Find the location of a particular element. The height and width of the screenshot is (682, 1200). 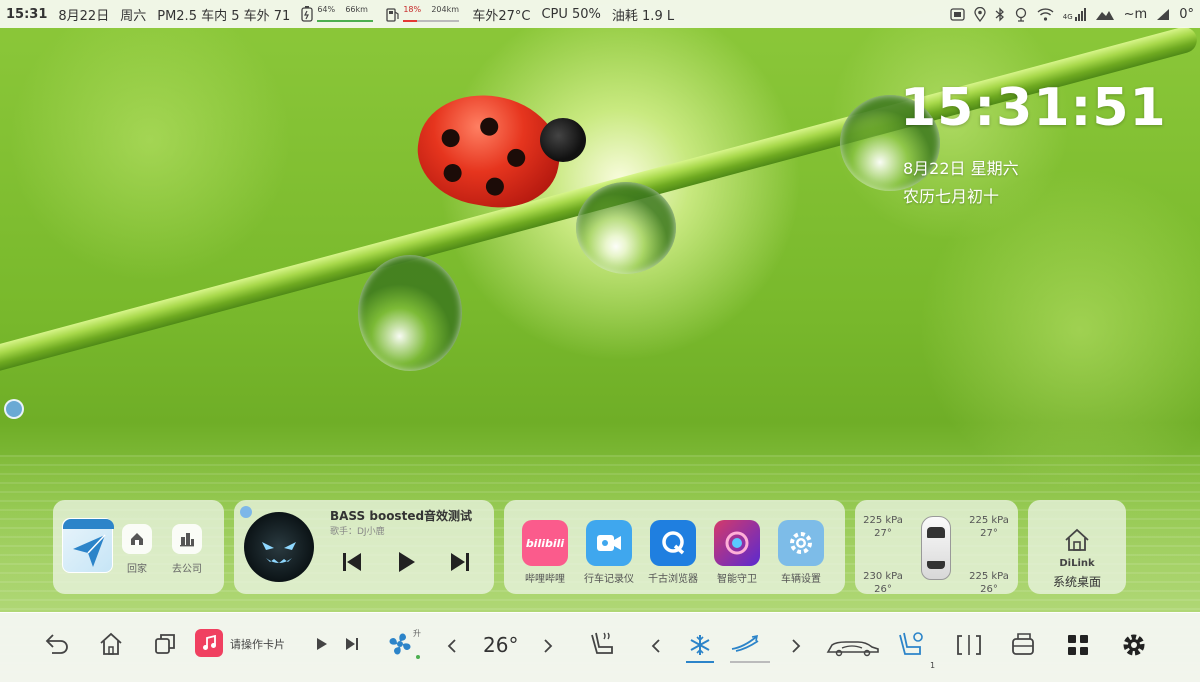

settings-gear-icon is located at coordinates (1134, 645).